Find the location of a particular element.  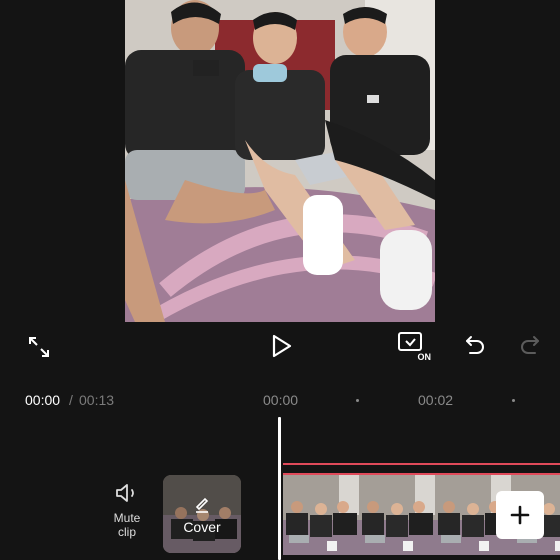

playhead is located at coordinates (279, 488).